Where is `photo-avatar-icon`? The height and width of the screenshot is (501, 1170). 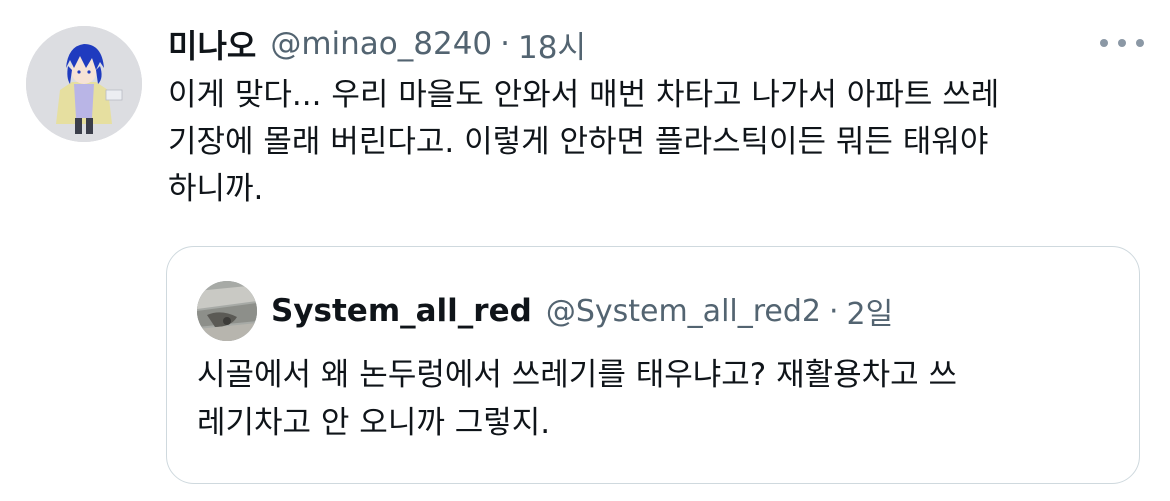
photo-avatar-icon is located at coordinates (227, 311).